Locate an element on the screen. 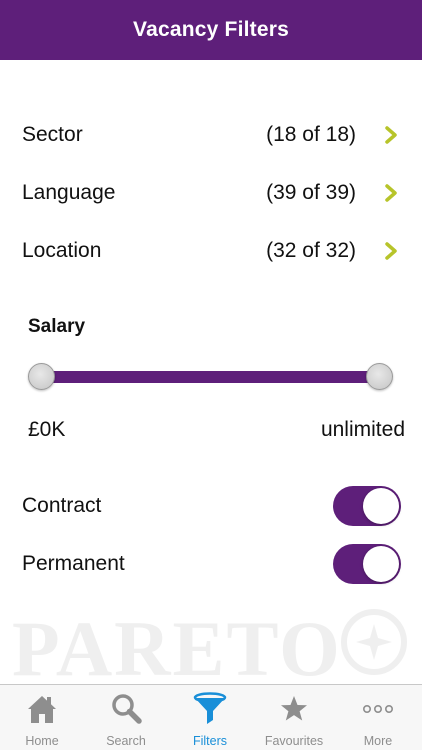 This screenshot has width=422, height=751. more-icon is located at coordinates (377, 709).